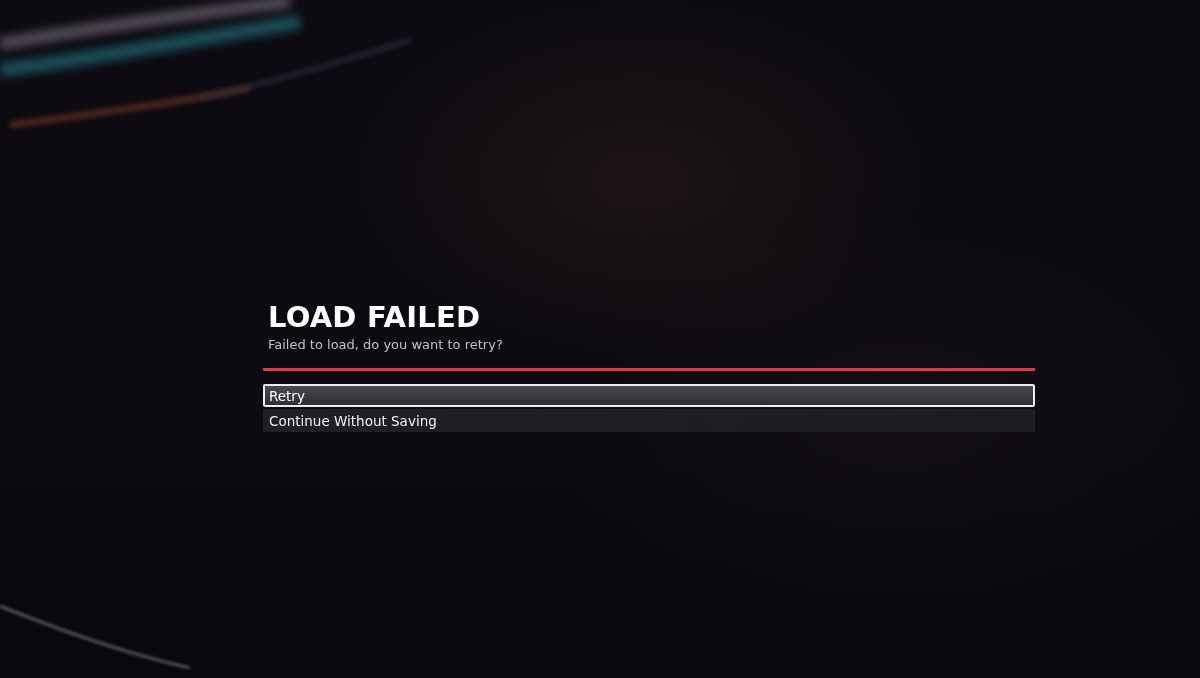  I want to click on dialog-message: Failed to load, do you want to retry?, so click(385, 345).